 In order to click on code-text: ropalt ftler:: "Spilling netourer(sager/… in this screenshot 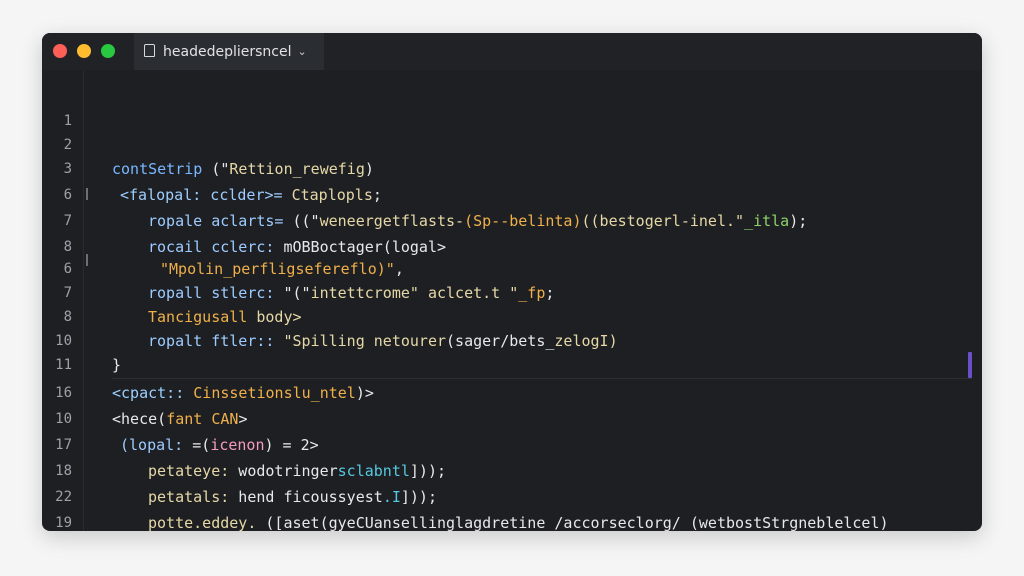, I will do `click(383, 341)`.